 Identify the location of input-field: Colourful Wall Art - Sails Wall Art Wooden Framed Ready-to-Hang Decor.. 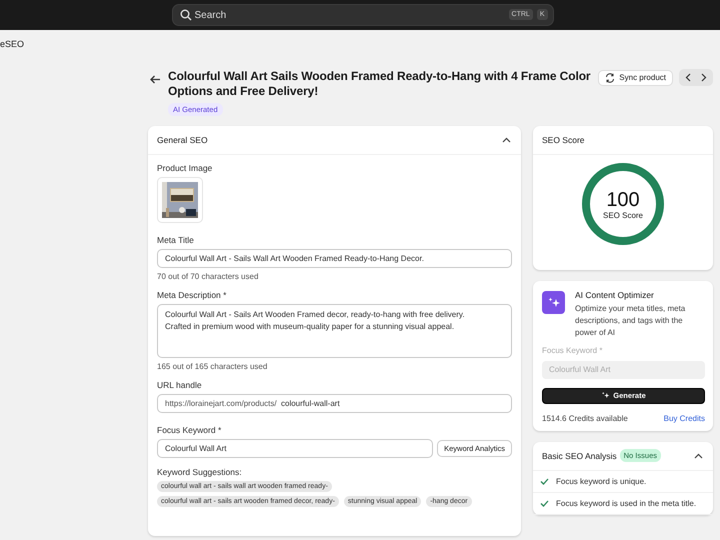
(334, 258).